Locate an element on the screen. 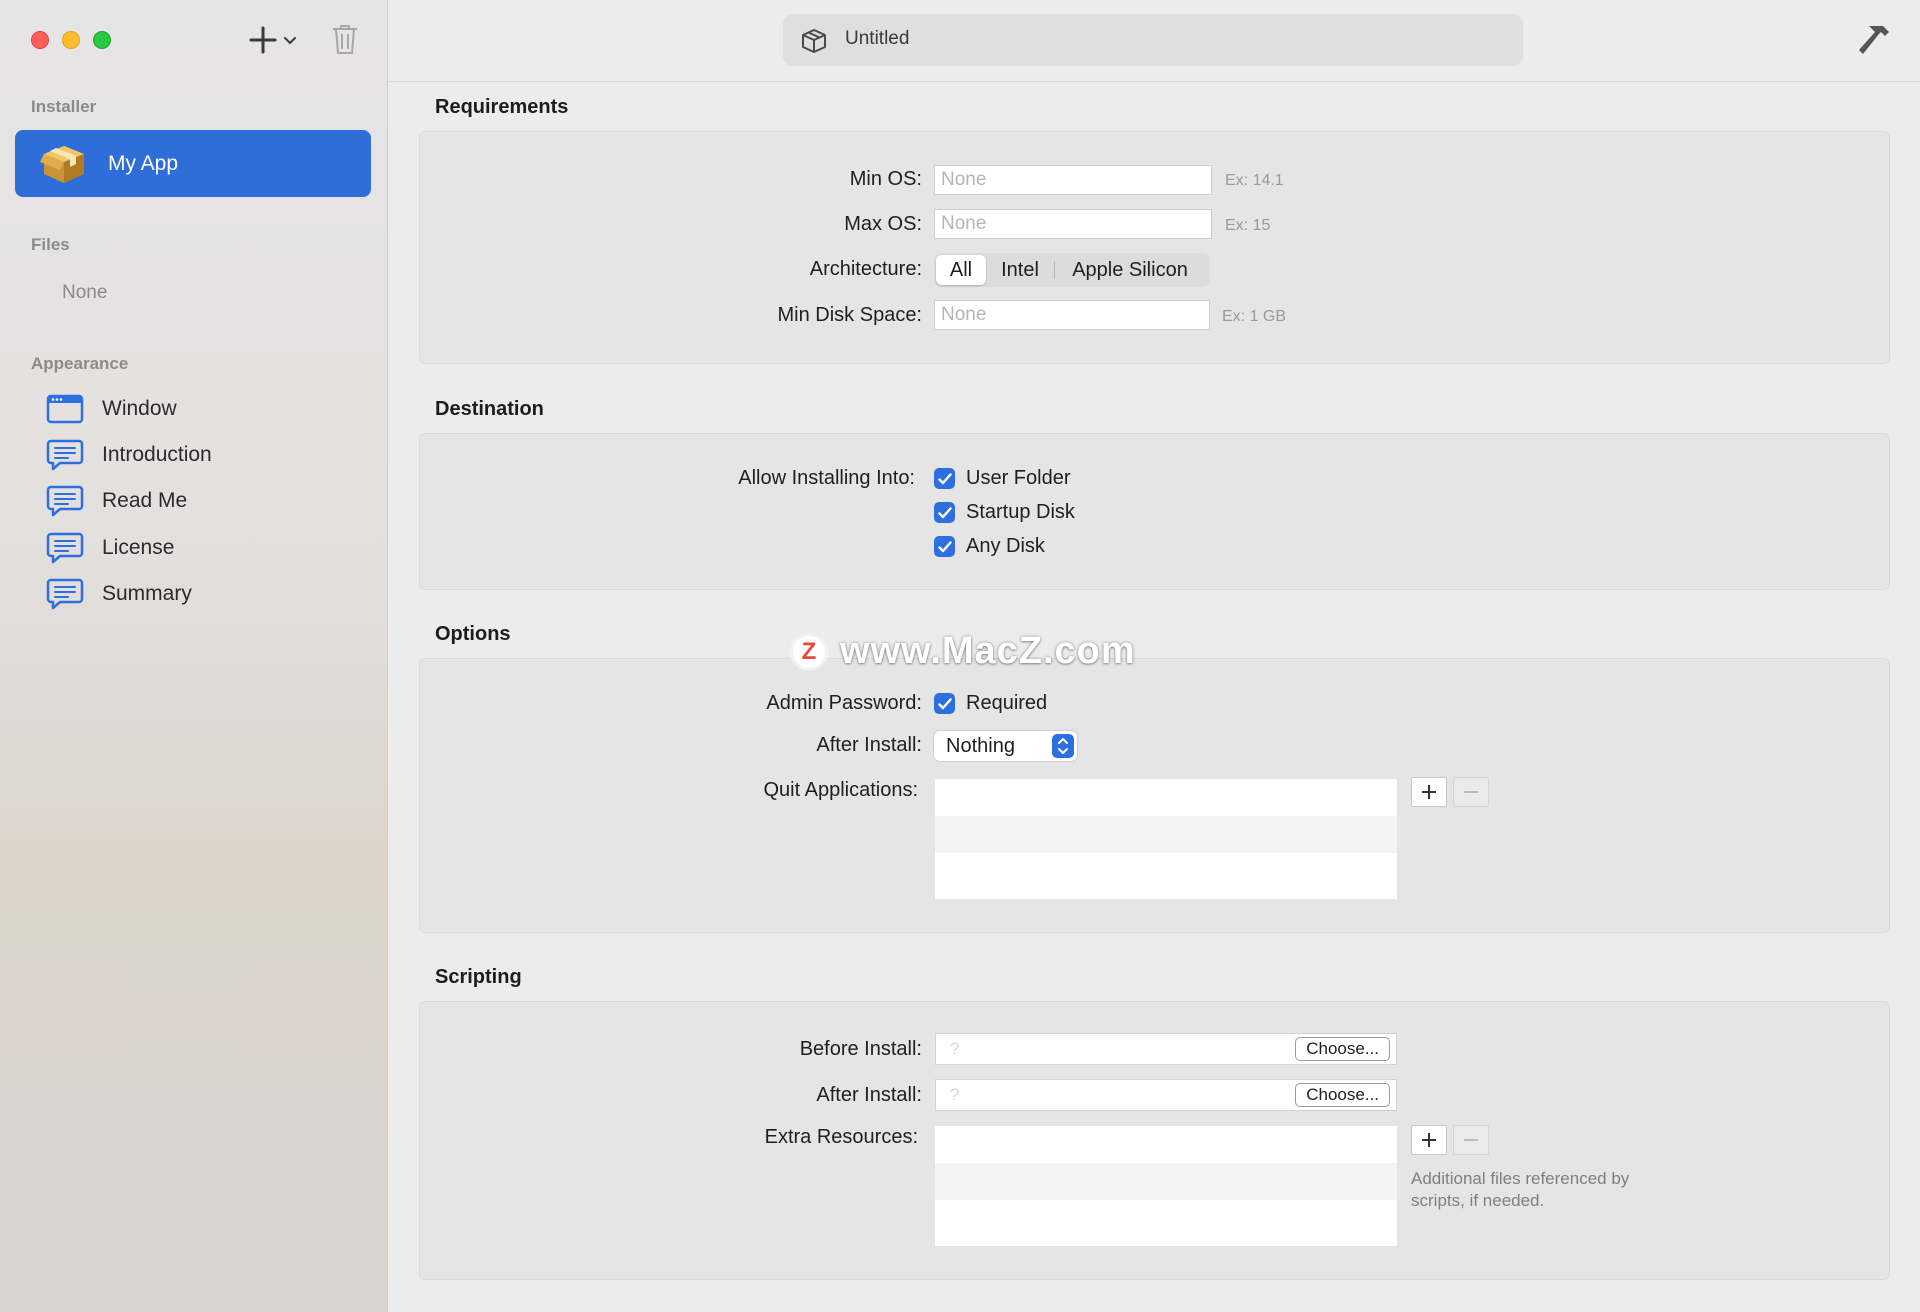 This screenshot has width=1920, height=1312. checkbox-label: Startup Disk is located at coordinates (1020, 512).